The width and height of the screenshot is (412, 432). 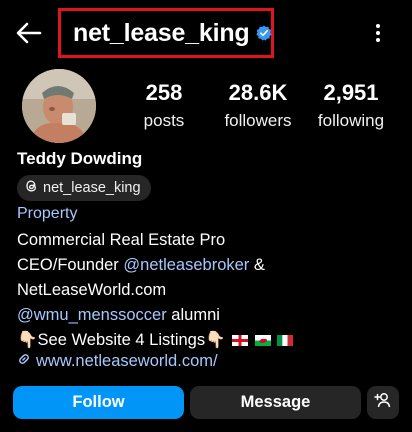 What do you see at coordinates (47, 213) in the screenshot?
I see `profile-category: Property` at bounding box center [47, 213].